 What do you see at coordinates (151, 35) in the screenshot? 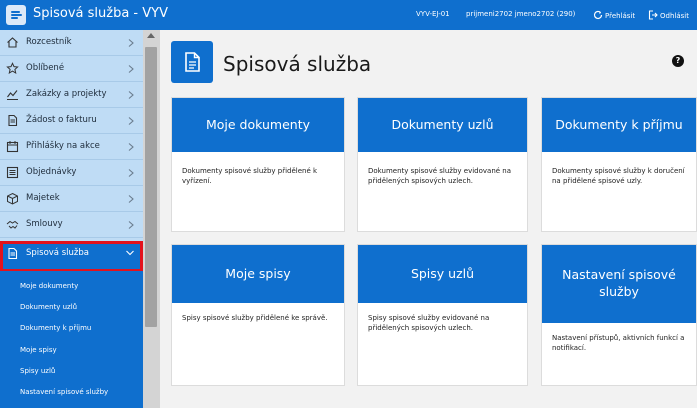
I see `scroll-up-arrow-icon` at bounding box center [151, 35].